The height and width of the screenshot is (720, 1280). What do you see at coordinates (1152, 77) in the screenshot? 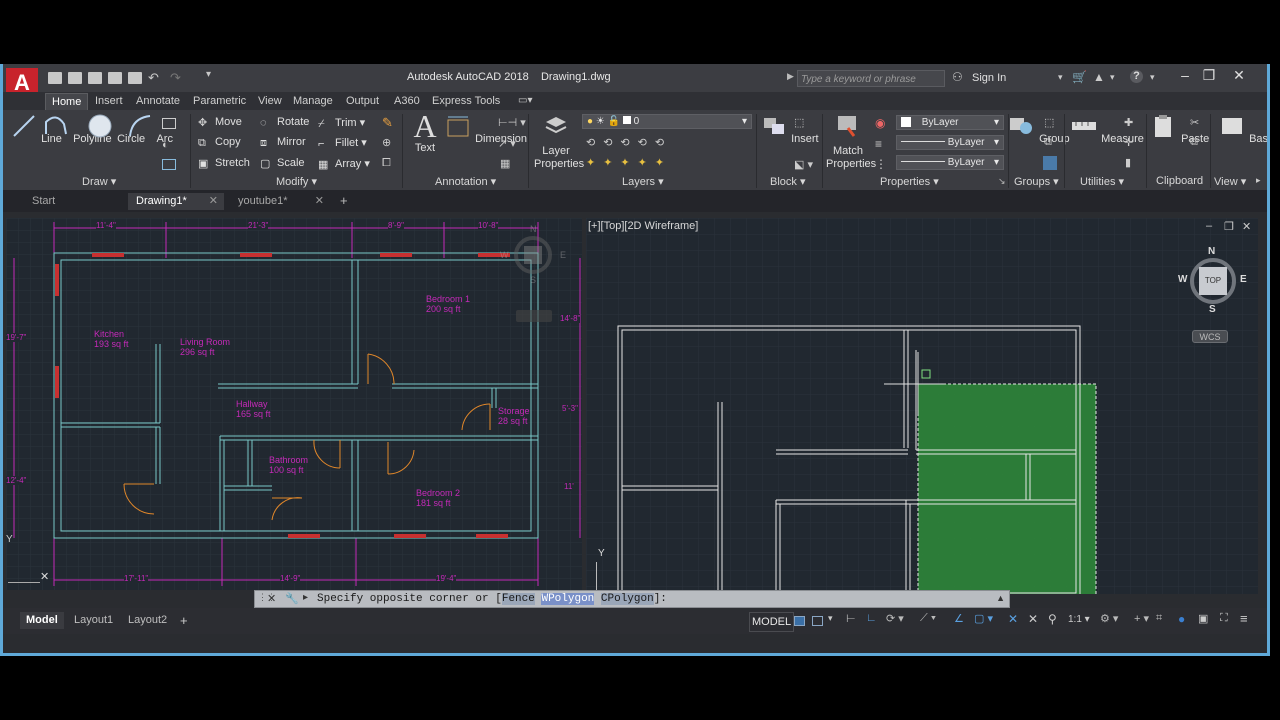
I see `help-dropdown-icon: ▾` at bounding box center [1152, 77].